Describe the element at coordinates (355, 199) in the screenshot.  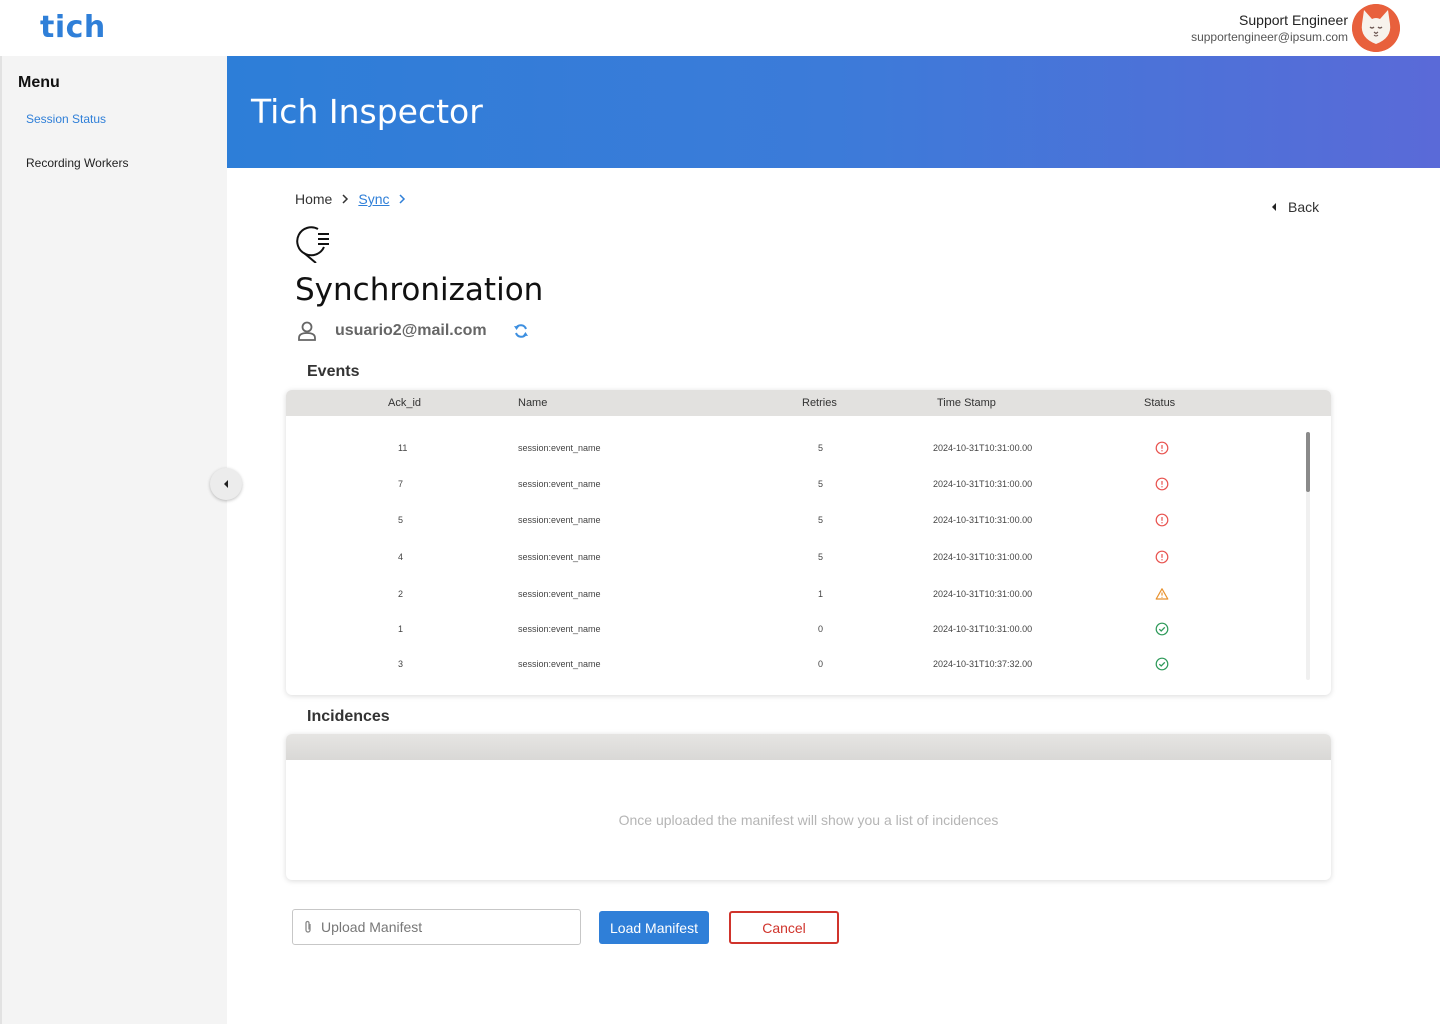
I see `breadcrumb: Home Sync` at that location.